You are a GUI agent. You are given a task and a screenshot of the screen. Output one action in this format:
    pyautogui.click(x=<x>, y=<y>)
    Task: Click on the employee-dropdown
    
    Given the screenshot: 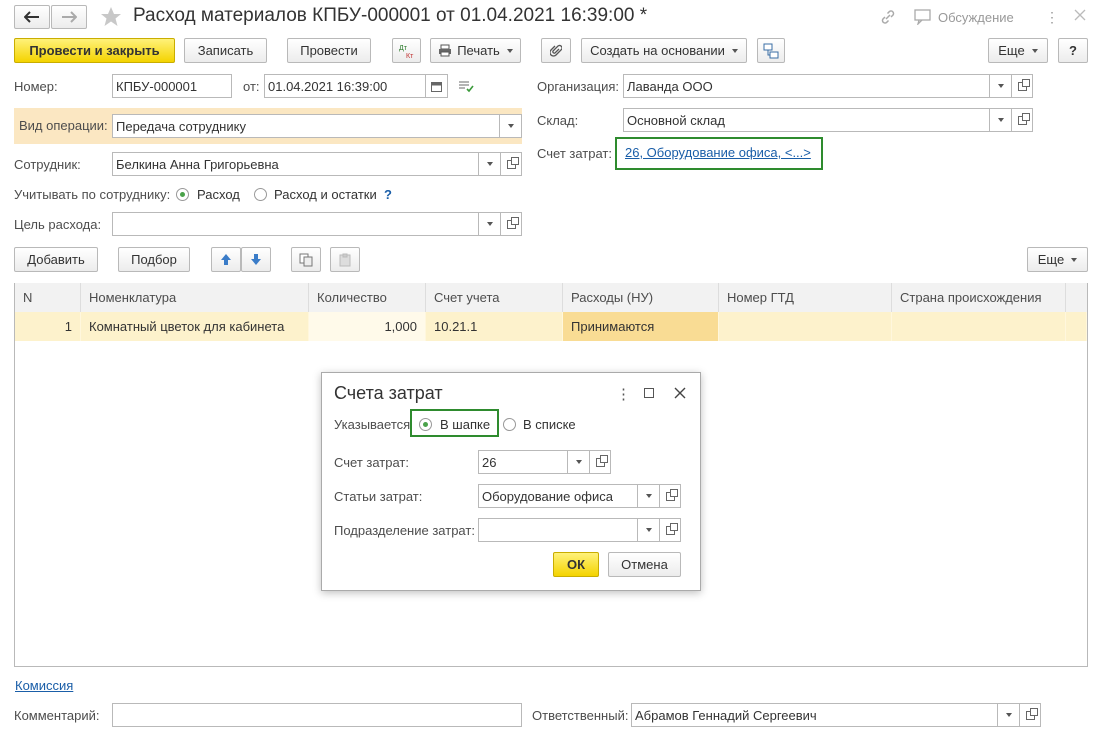 What is the action you would take?
    pyautogui.click(x=490, y=164)
    